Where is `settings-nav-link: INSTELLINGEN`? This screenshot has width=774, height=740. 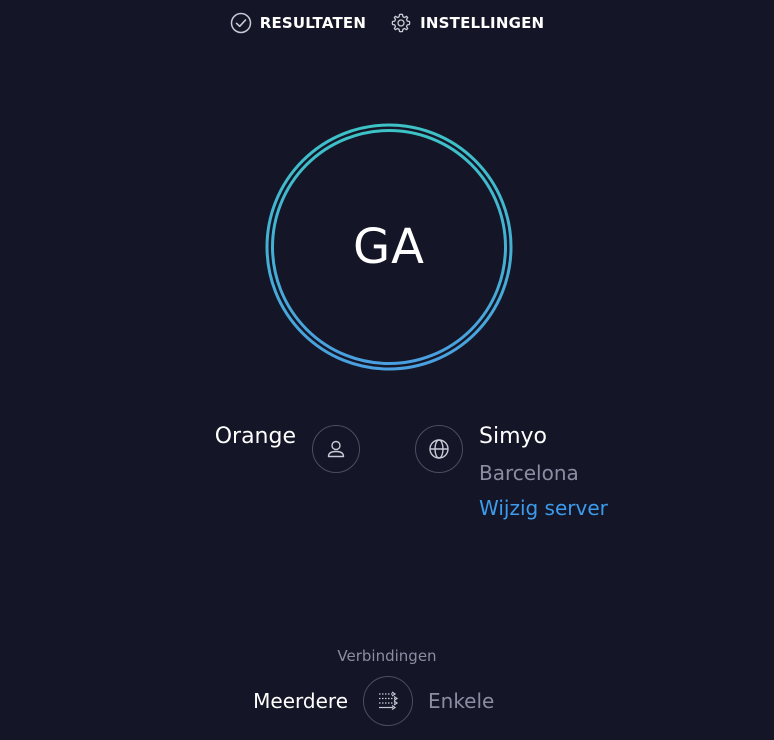 settings-nav-link: INSTELLINGEN is located at coordinates (467, 23).